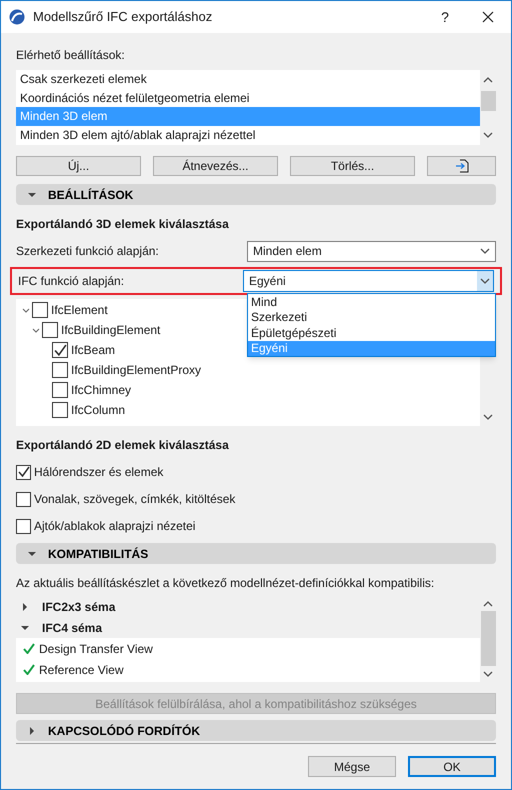  I want to click on view-item: Reference View, so click(81, 670).